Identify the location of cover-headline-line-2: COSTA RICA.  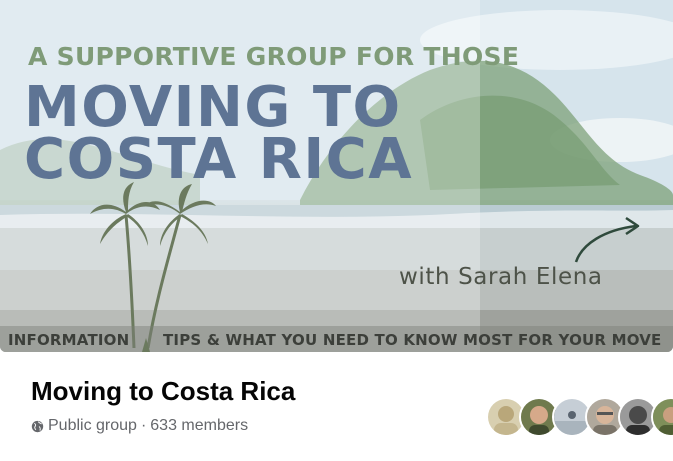
(219, 159).